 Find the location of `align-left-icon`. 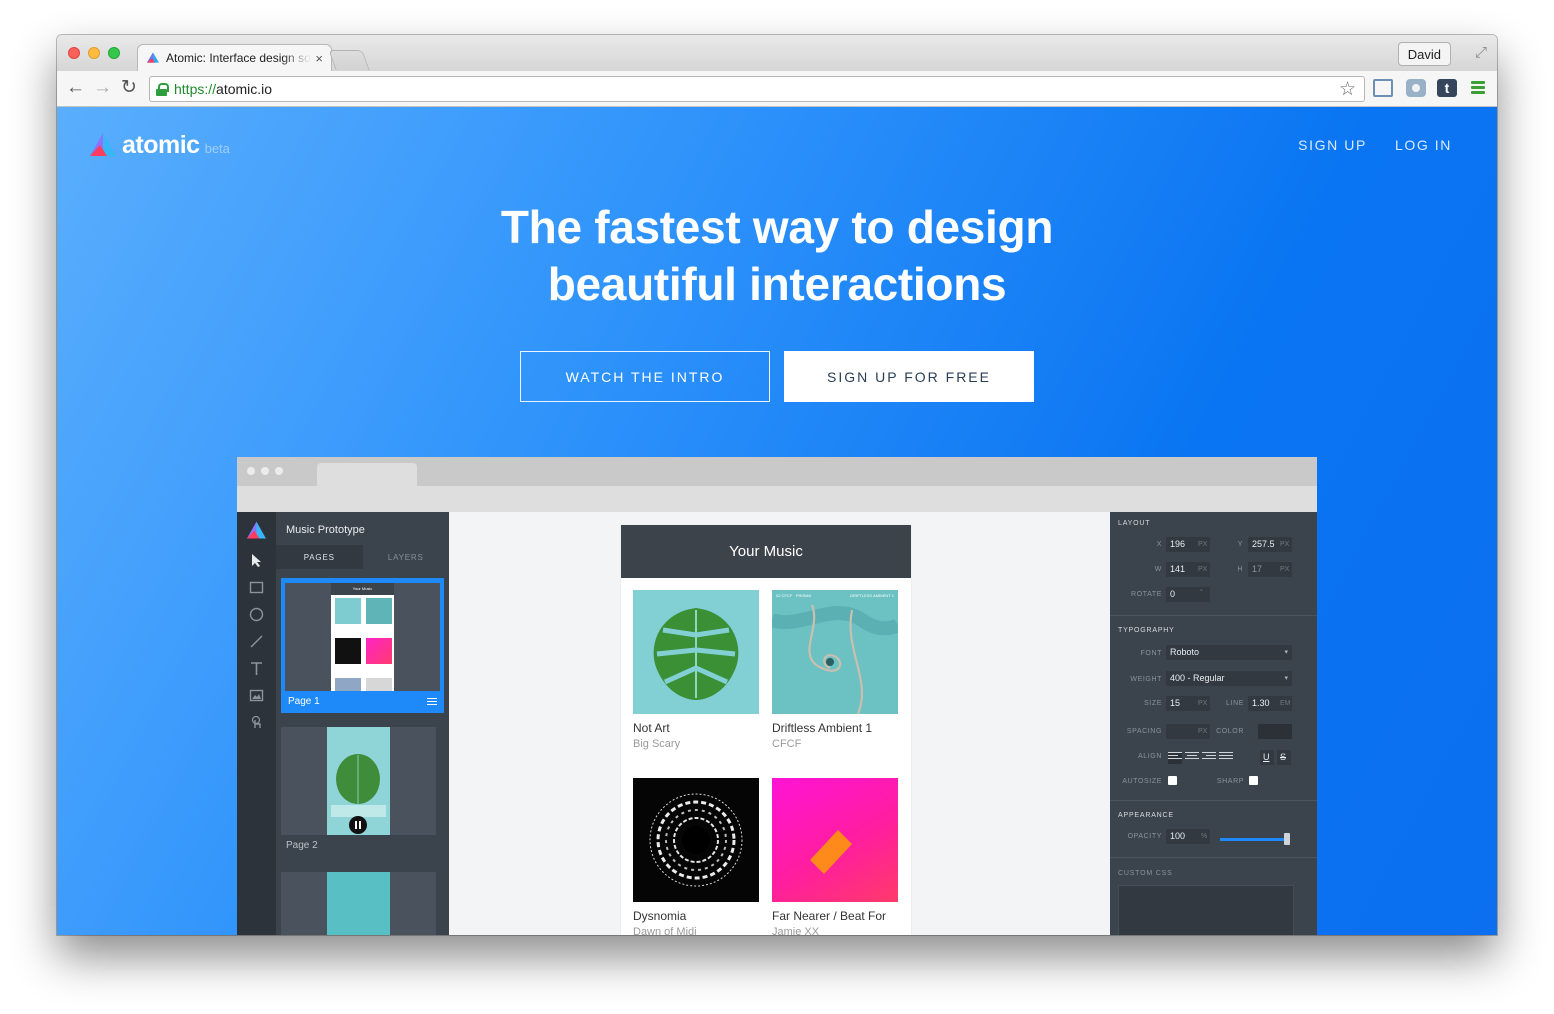

align-left-icon is located at coordinates (1175, 758).